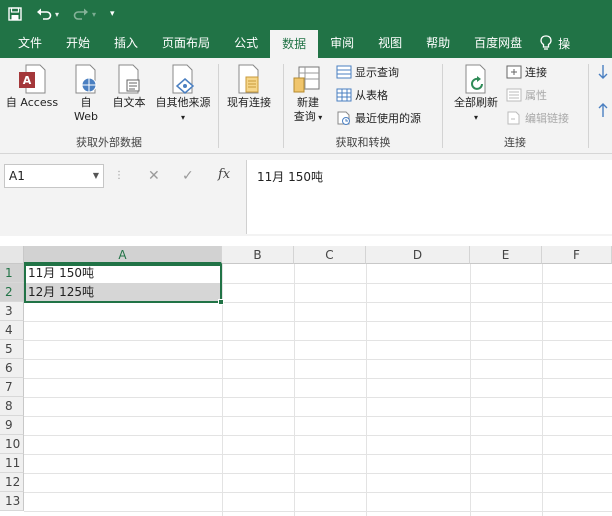  Describe the element at coordinates (54, 176) in the screenshot. I see `name-box: A1 ▼` at that location.